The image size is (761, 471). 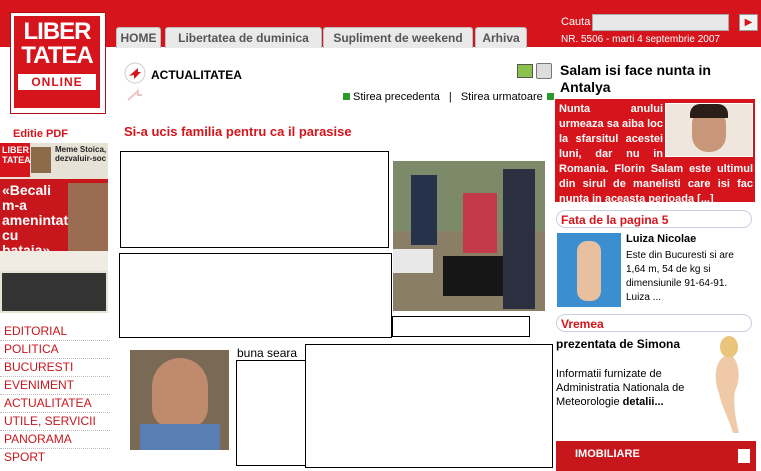 I want to click on cover-car-photo, so click(x=54, y=292).